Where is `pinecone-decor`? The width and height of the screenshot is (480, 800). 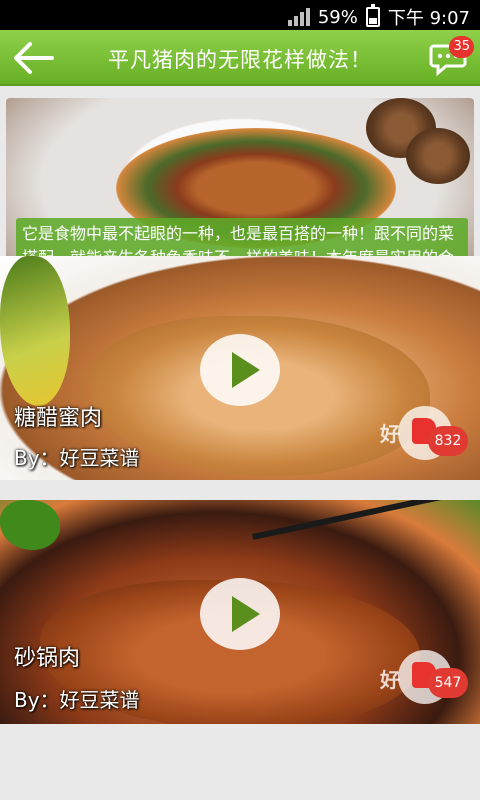
pinecone-decor is located at coordinates (438, 156).